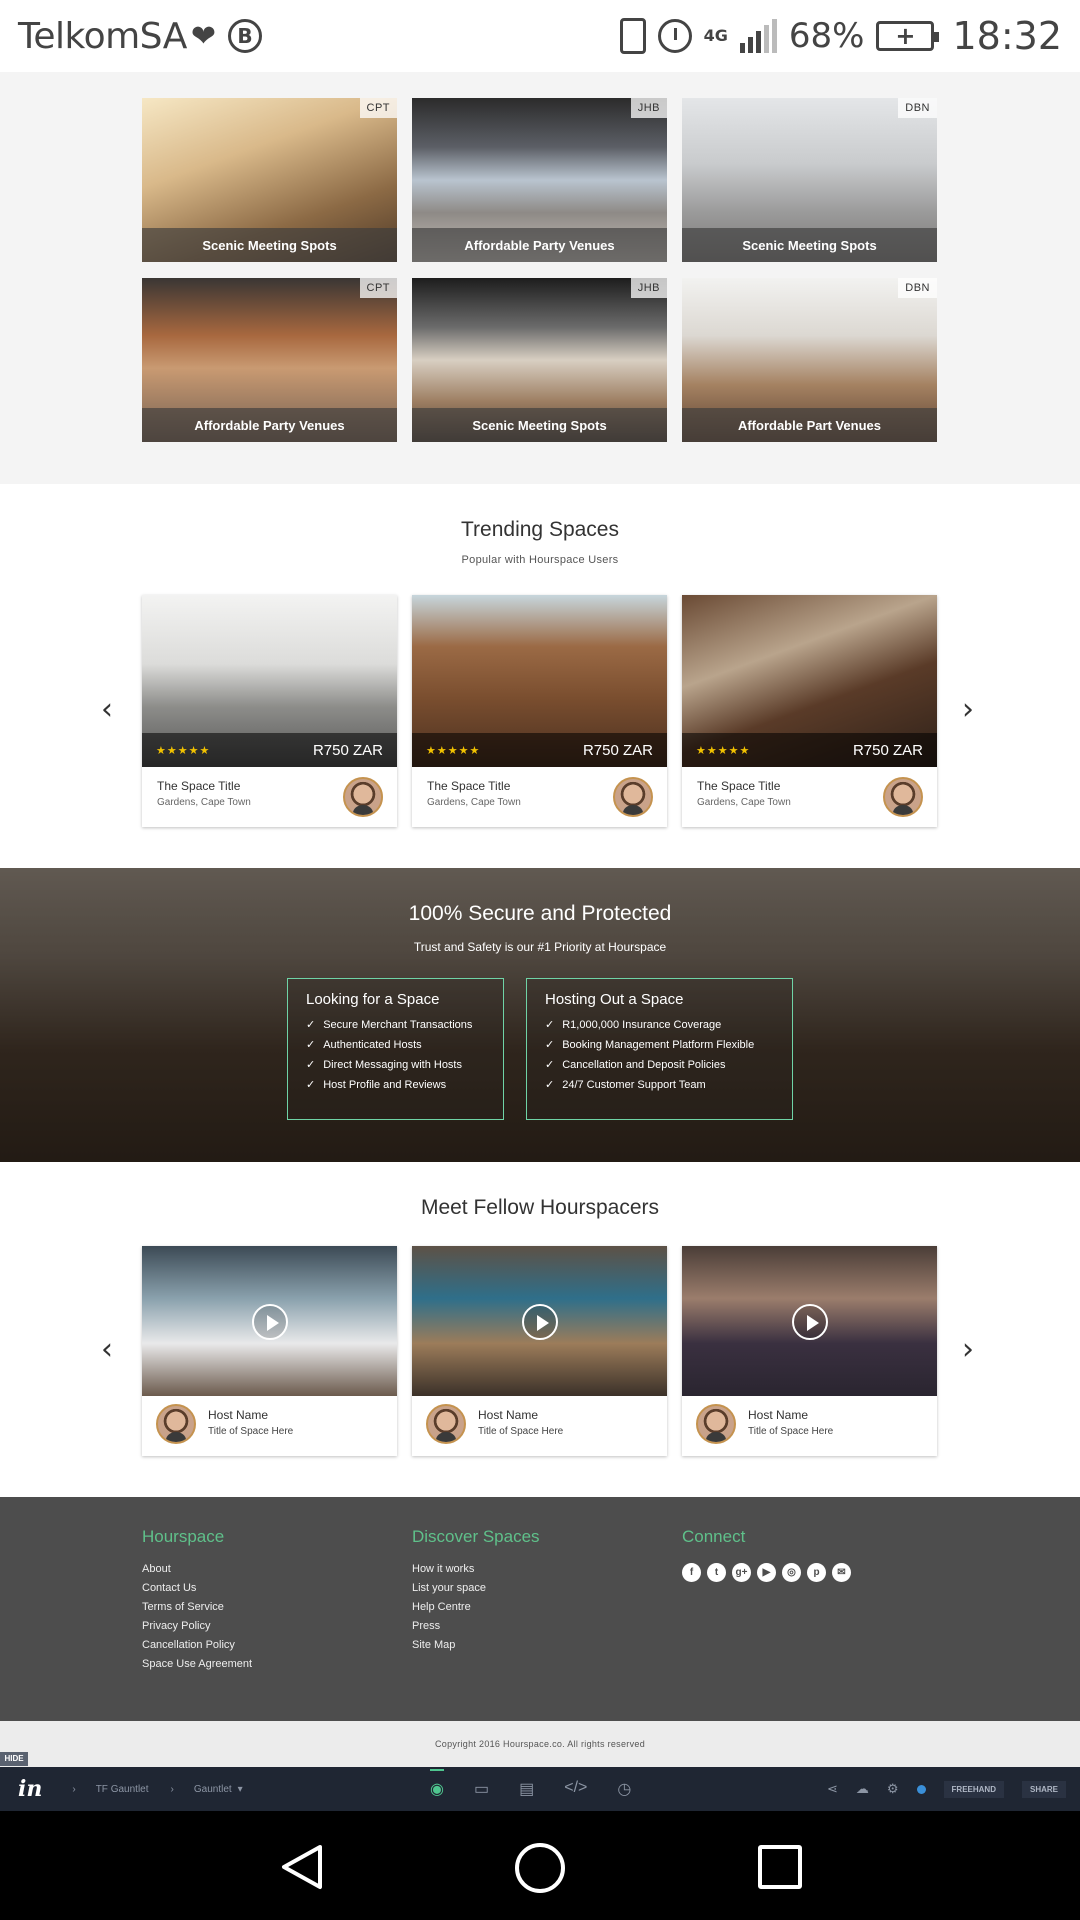 Image resolution: width=1080 pixels, height=1920 pixels. Describe the element at coordinates (659, 1064) in the screenshot. I see `benefit-item: Cancellation and Deposit Policies` at that location.